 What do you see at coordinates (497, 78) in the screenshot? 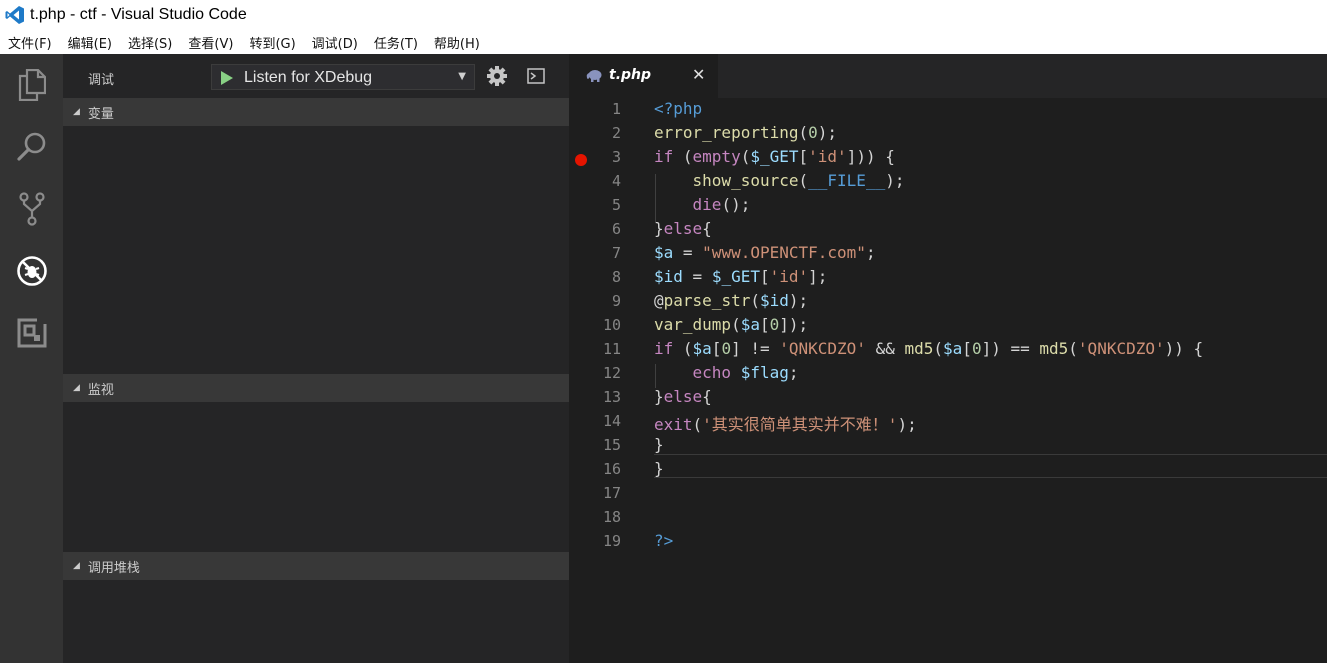
I see `gear-icon` at bounding box center [497, 78].